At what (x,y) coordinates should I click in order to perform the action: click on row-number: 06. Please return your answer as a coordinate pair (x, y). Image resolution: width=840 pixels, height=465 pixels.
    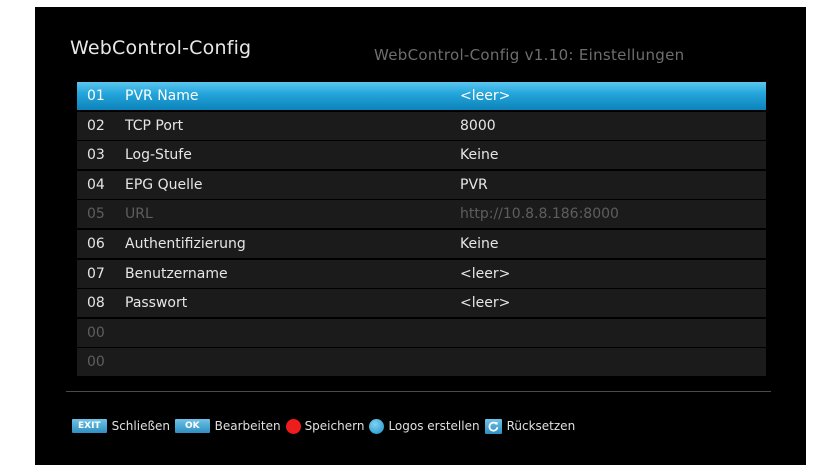
    Looking at the image, I should click on (96, 243).